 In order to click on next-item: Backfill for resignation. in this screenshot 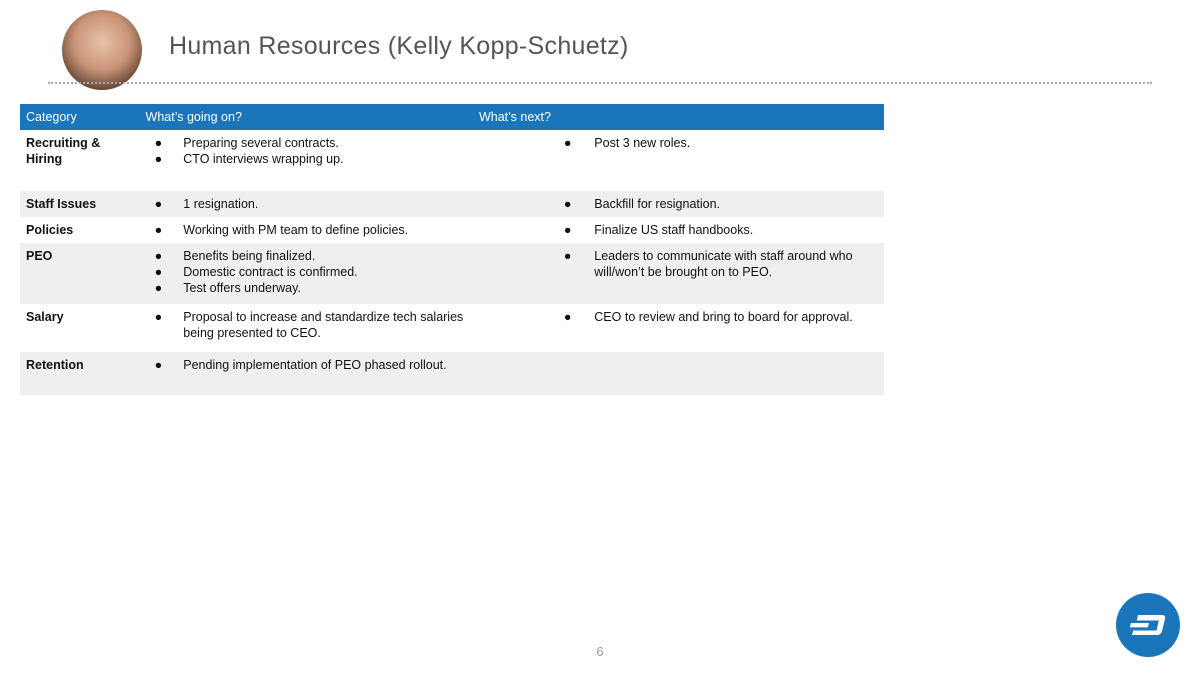, I will do `click(657, 204)`.